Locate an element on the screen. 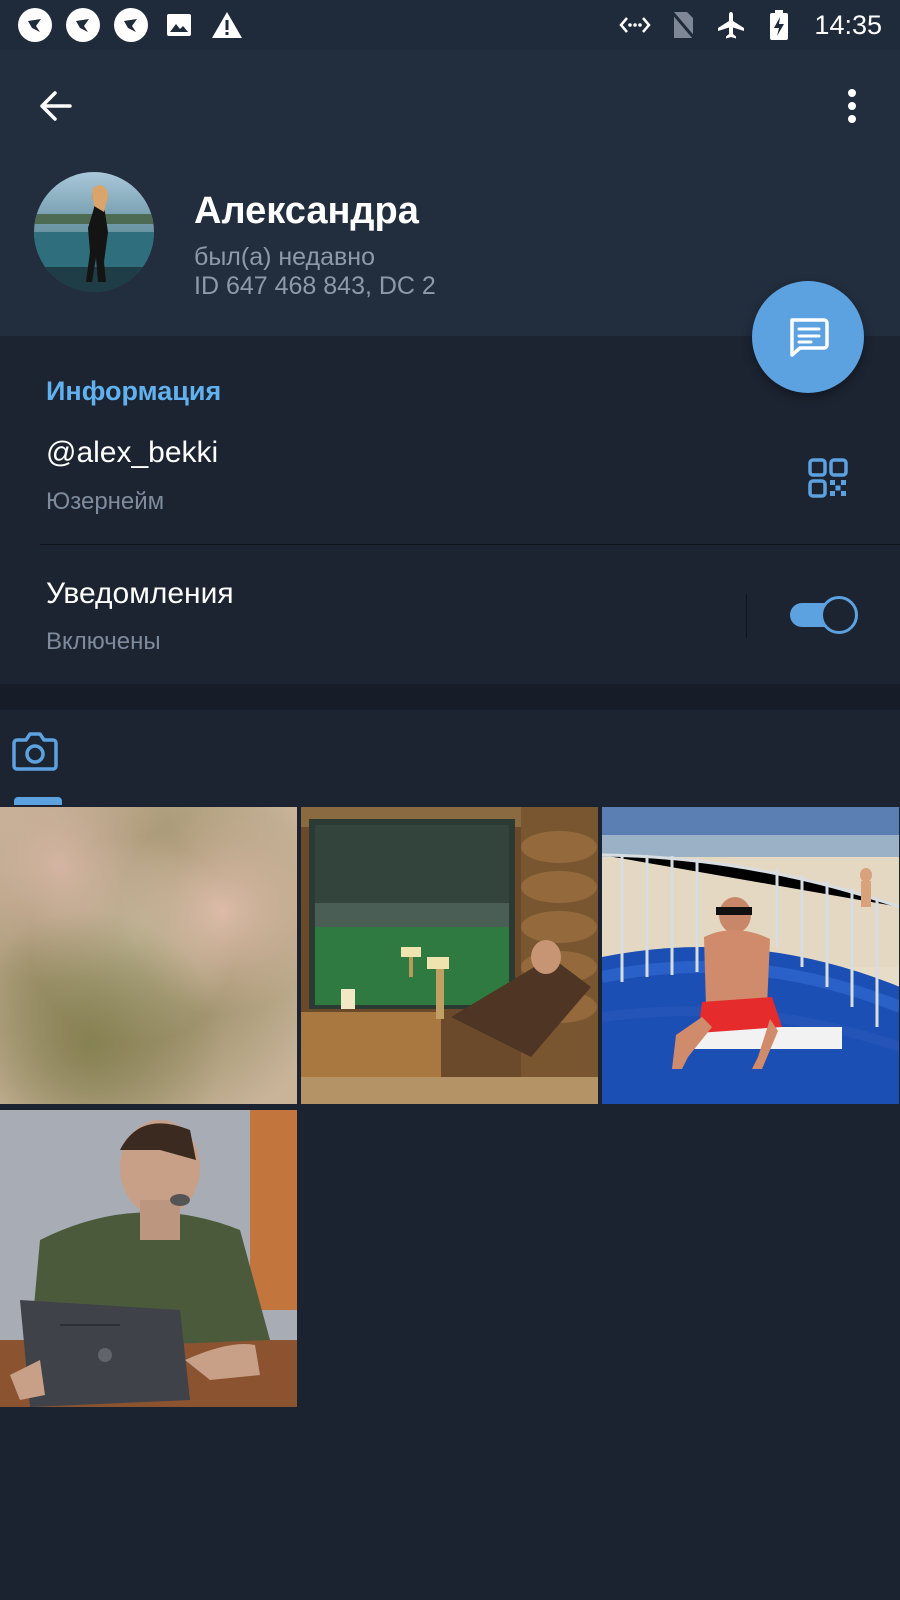 This screenshot has width=900, height=1600. notifications-caption: Включены is located at coordinates (103, 641).